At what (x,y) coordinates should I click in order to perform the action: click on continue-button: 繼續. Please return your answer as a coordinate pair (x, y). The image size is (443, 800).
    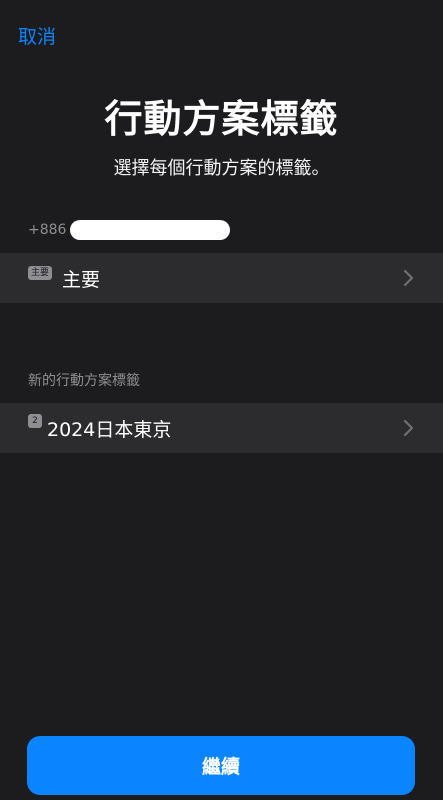
    Looking at the image, I should click on (221, 765).